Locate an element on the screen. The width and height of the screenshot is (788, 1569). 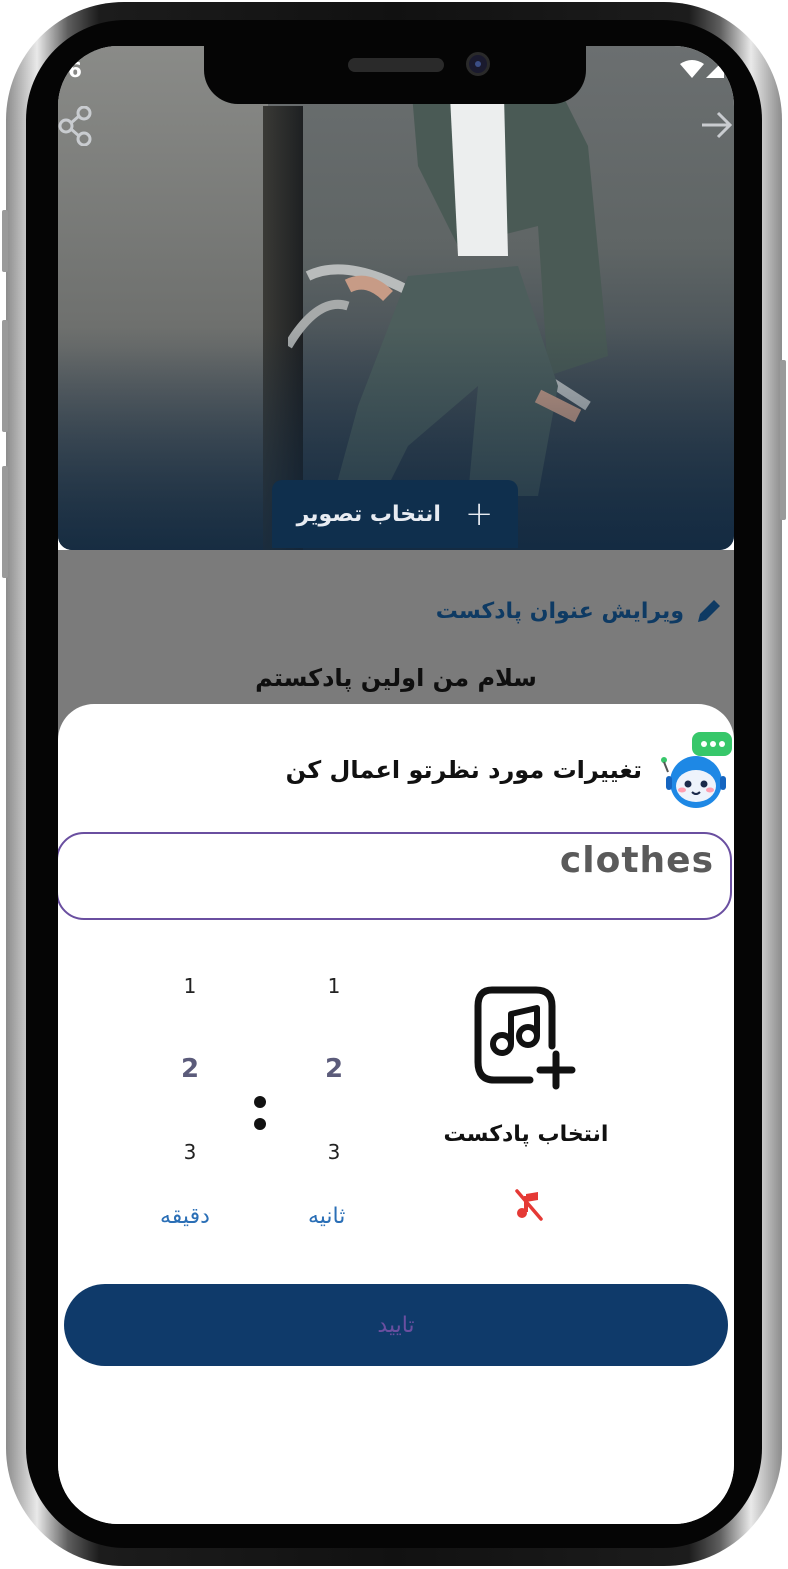
time-separator is located at coordinates (260, 1118).